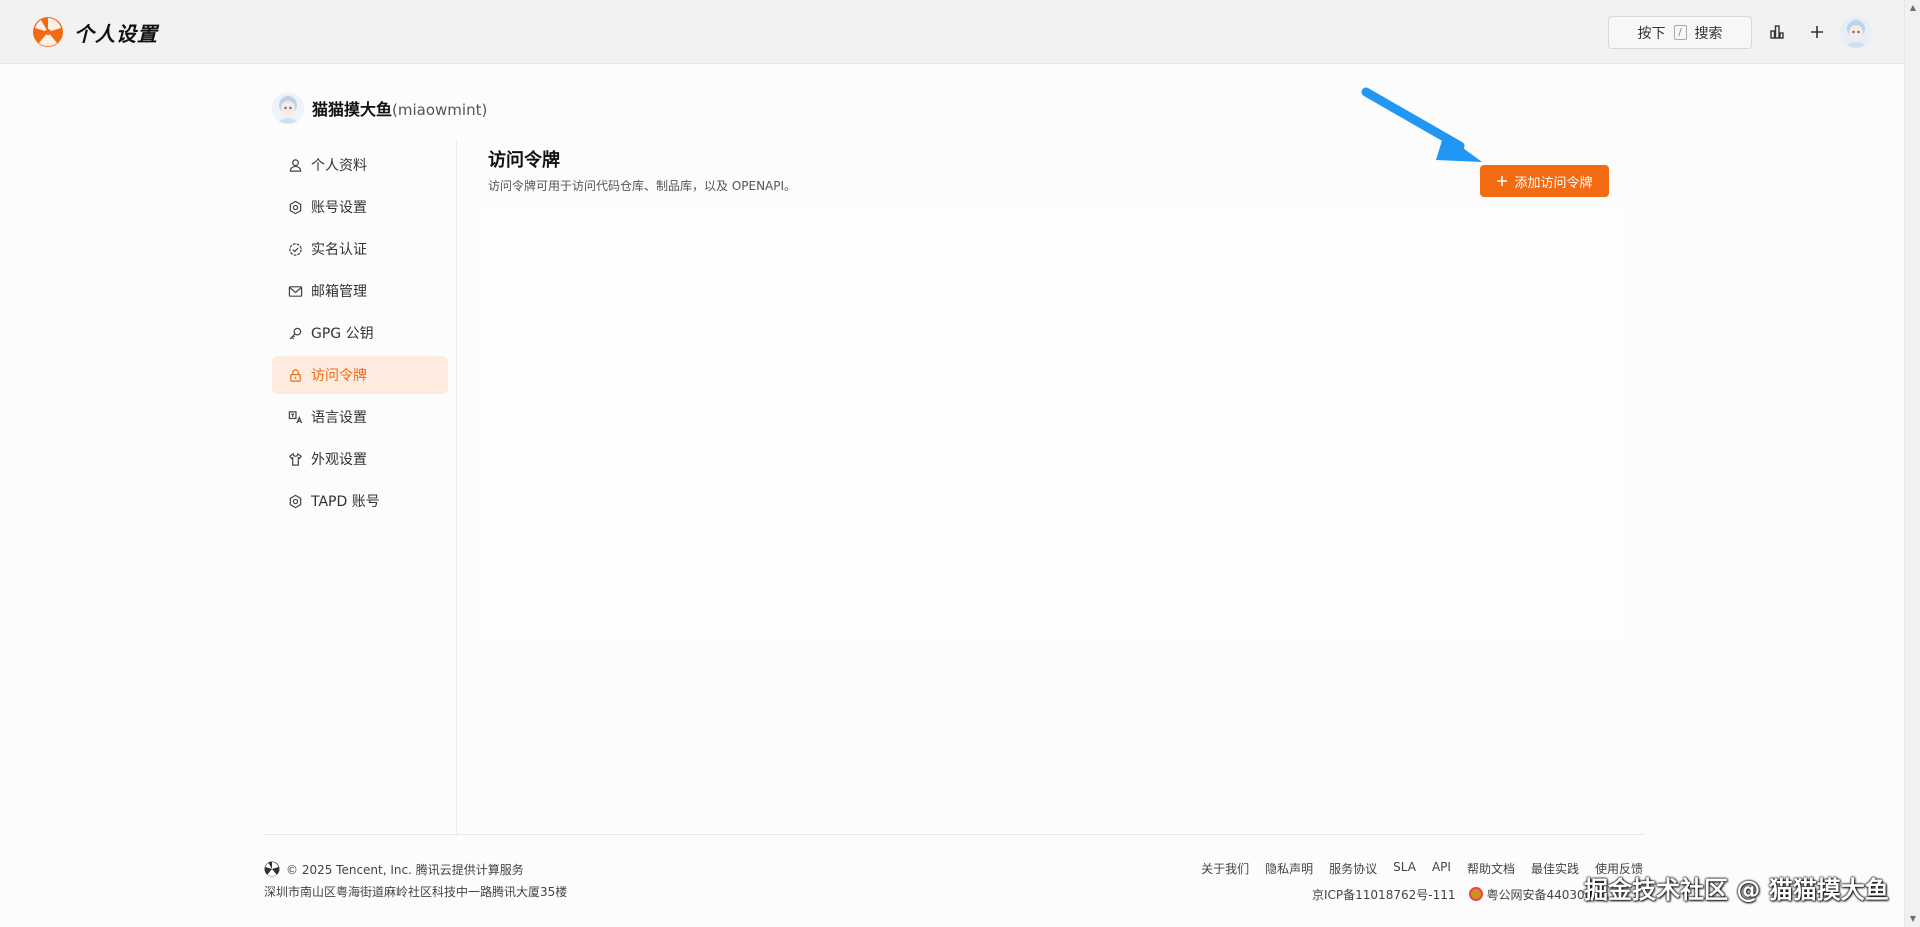 The width and height of the screenshot is (1920, 927). I want to click on user-icon, so click(295, 165).